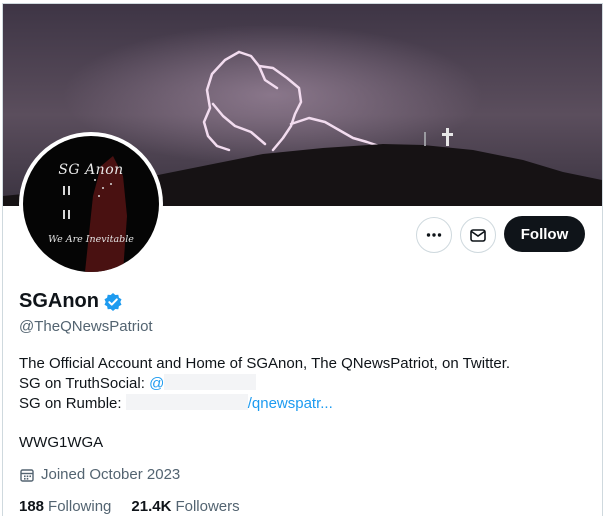  I want to click on more-horizontal-icon, so click(434, 235).